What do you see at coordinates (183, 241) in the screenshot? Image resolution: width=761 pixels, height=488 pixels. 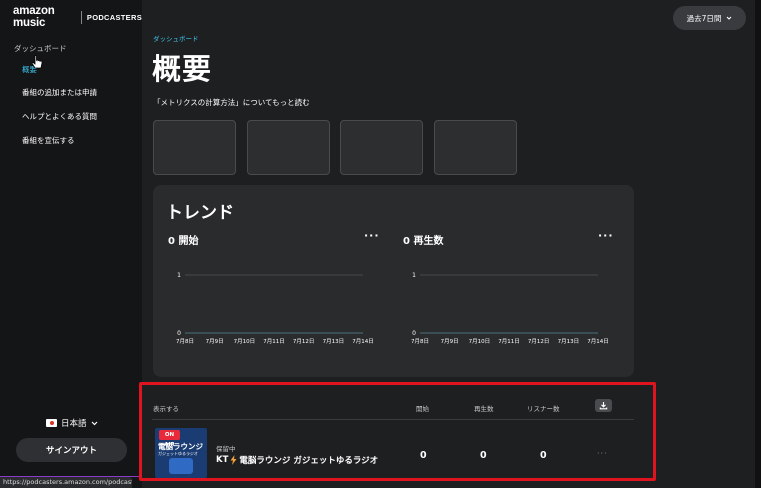 I see `starts-metric-label: 0 開始` at bounding box center [183, 241].